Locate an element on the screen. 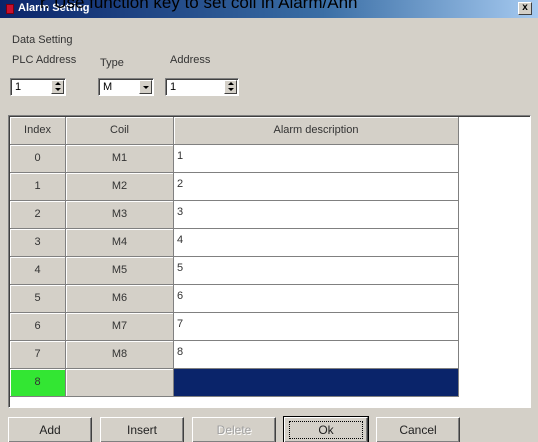 This screenshot has height=442, width=538. plc-address-spinner: 1 is located at coordinates (38, 87).